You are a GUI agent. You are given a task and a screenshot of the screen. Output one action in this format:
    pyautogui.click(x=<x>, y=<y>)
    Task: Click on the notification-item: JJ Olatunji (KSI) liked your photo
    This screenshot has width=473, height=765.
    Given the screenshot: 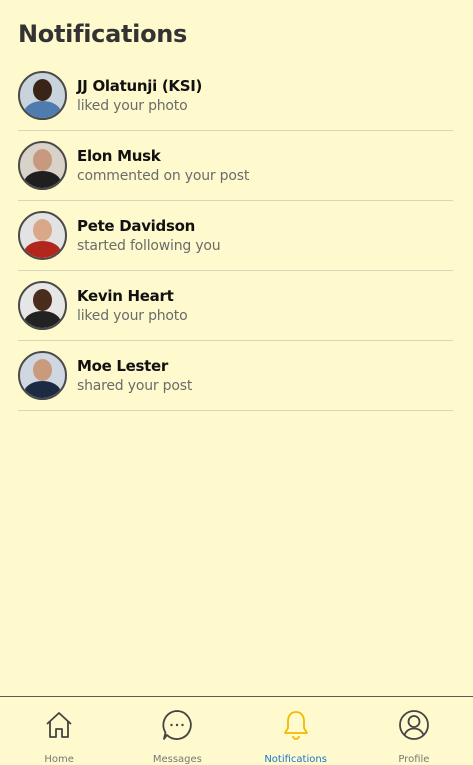 What is the action you would take?
    pyautogui.click(x=235, y=96)
    